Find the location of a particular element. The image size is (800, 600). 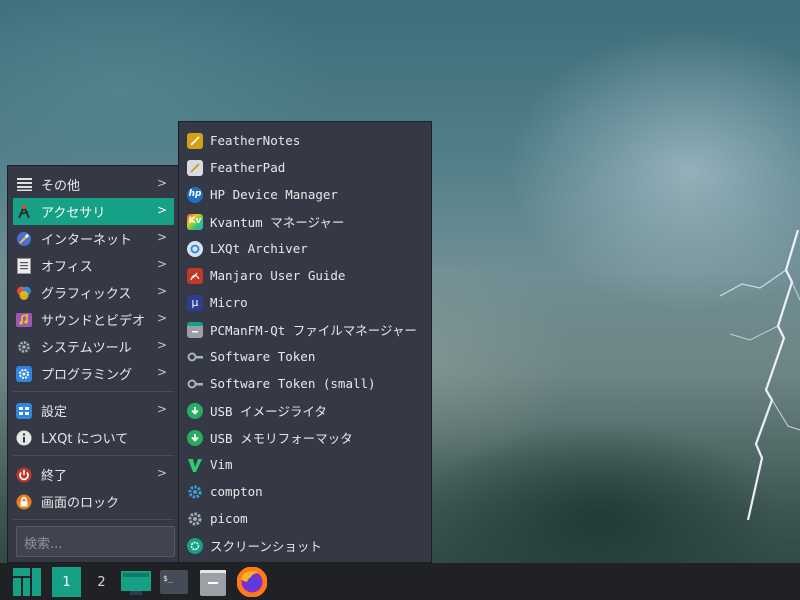

menu-item-internet: インターネット > is located at coordinates (93, 238).